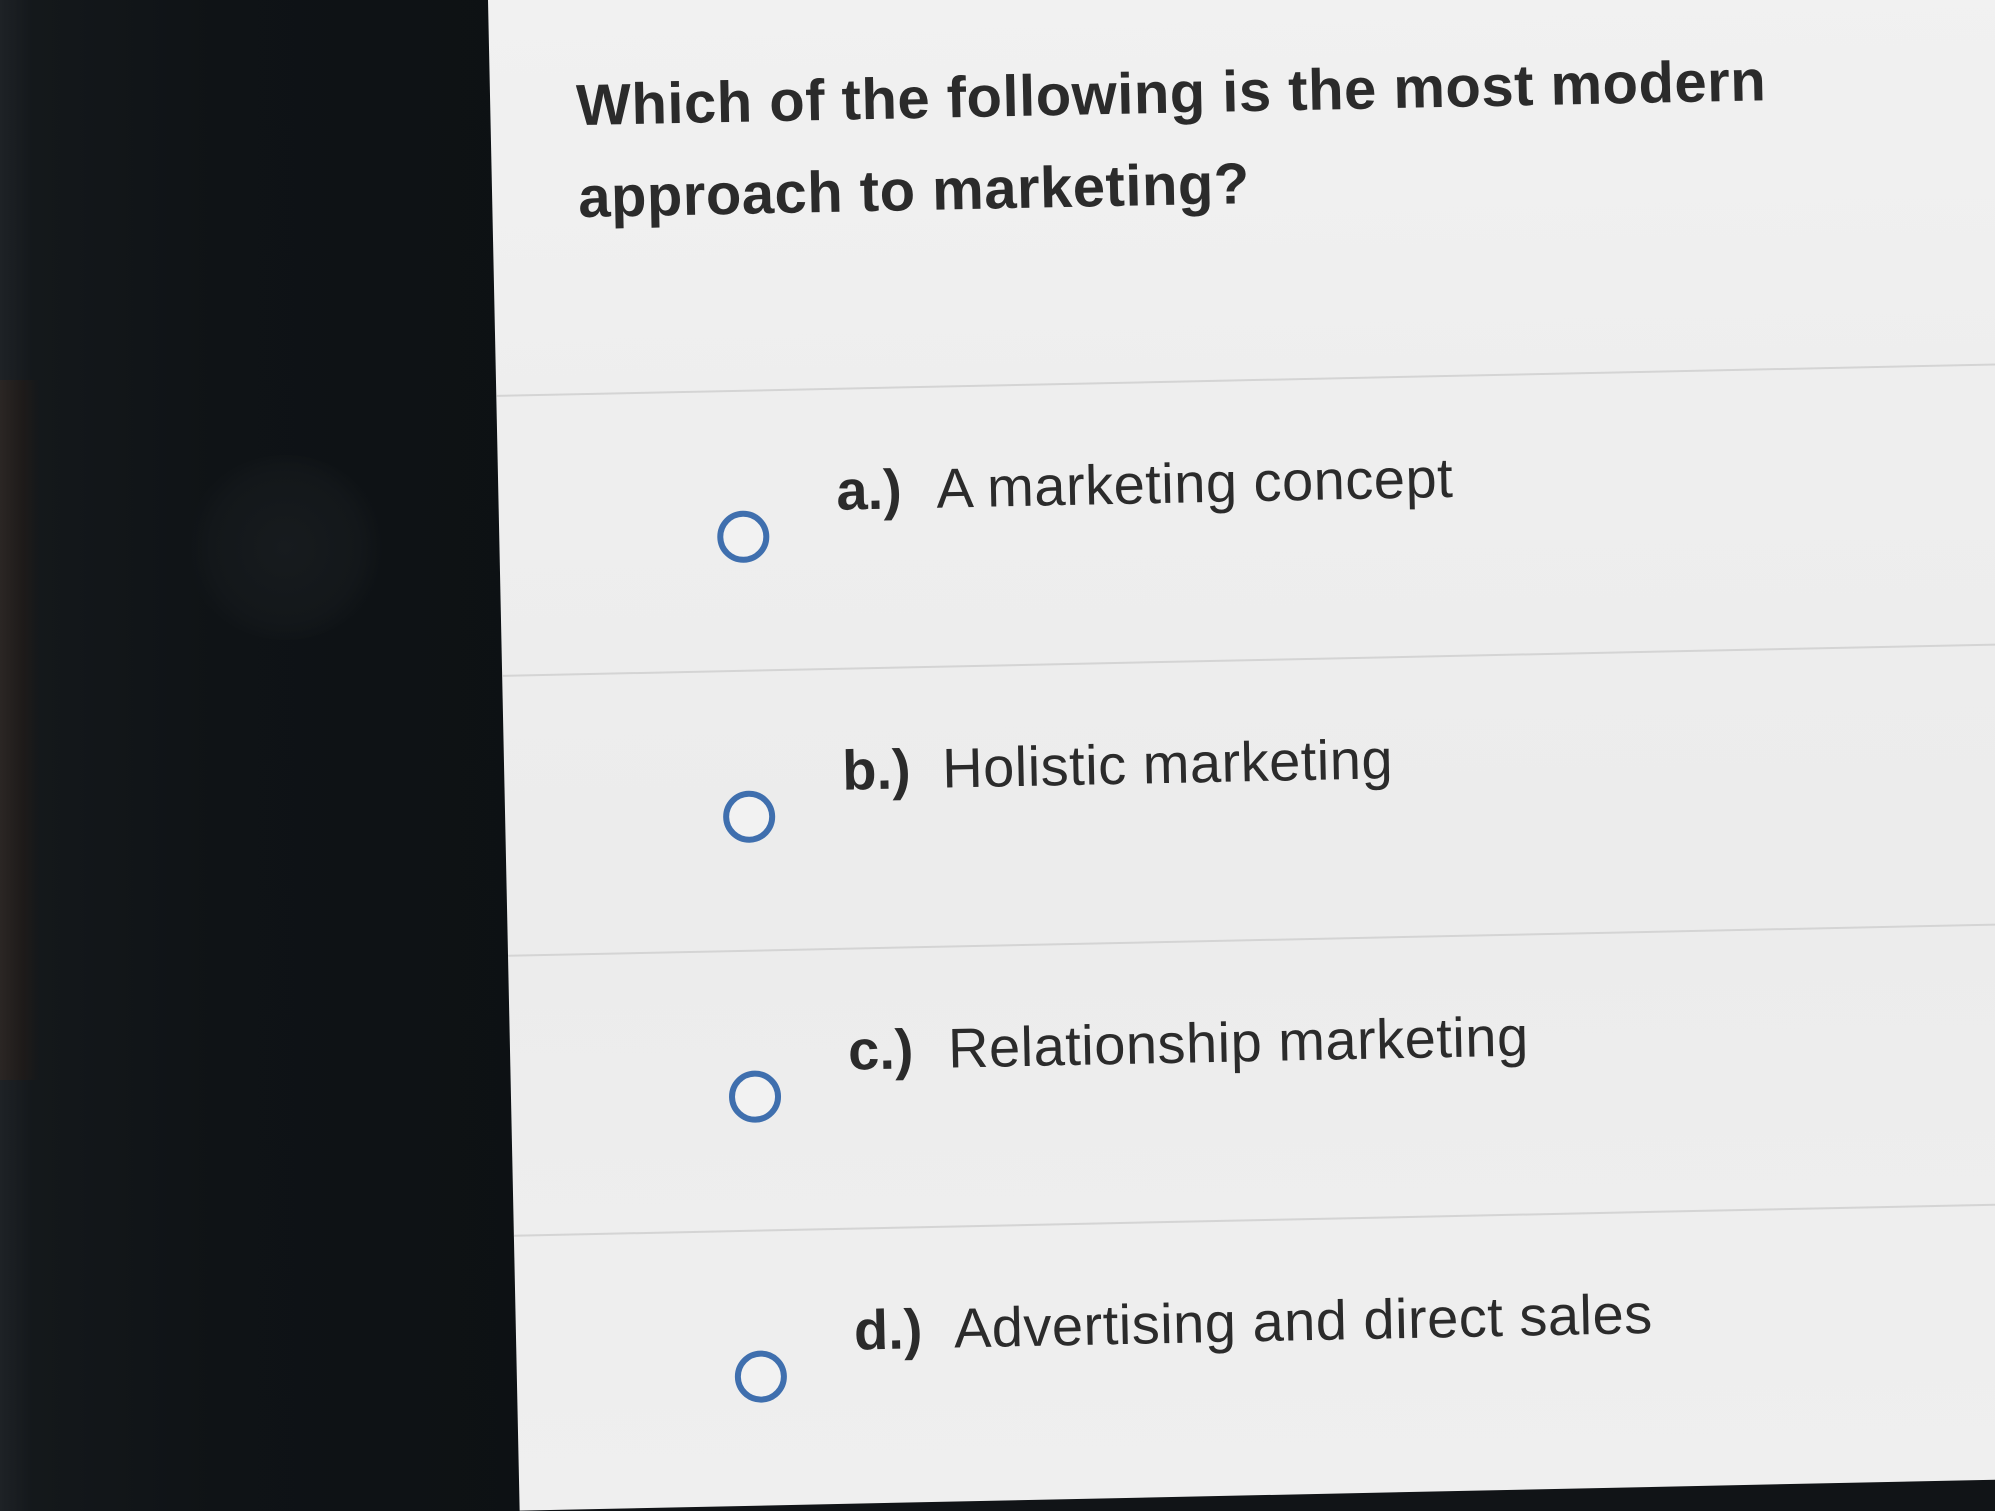 Image resolution: width=1995 pixels, height=1511 pixels. What do you see at coordinates (743, 537) in the screenshot?
I see `radio-button-a` at bounding box center [743, 537].